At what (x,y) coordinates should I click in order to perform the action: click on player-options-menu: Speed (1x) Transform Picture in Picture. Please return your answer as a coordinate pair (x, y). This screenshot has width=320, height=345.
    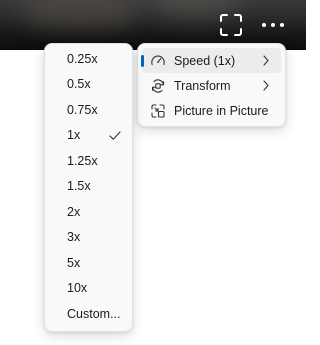
    Looking at the image, I should click on (211, 85).